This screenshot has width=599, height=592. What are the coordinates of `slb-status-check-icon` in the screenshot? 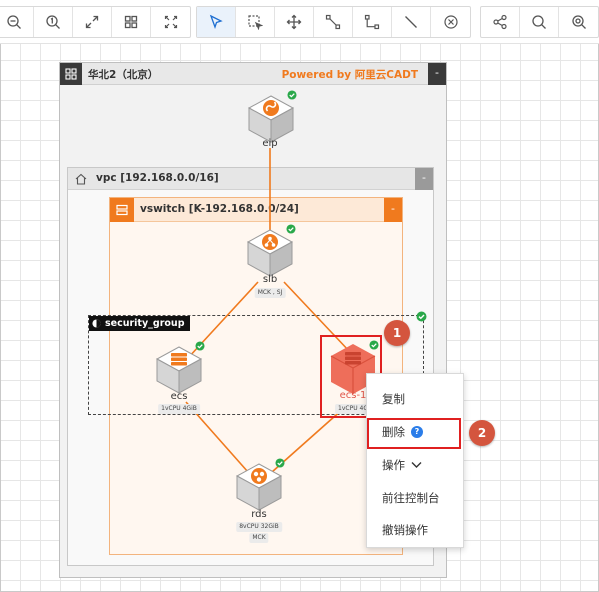 It's located at (291, 229).